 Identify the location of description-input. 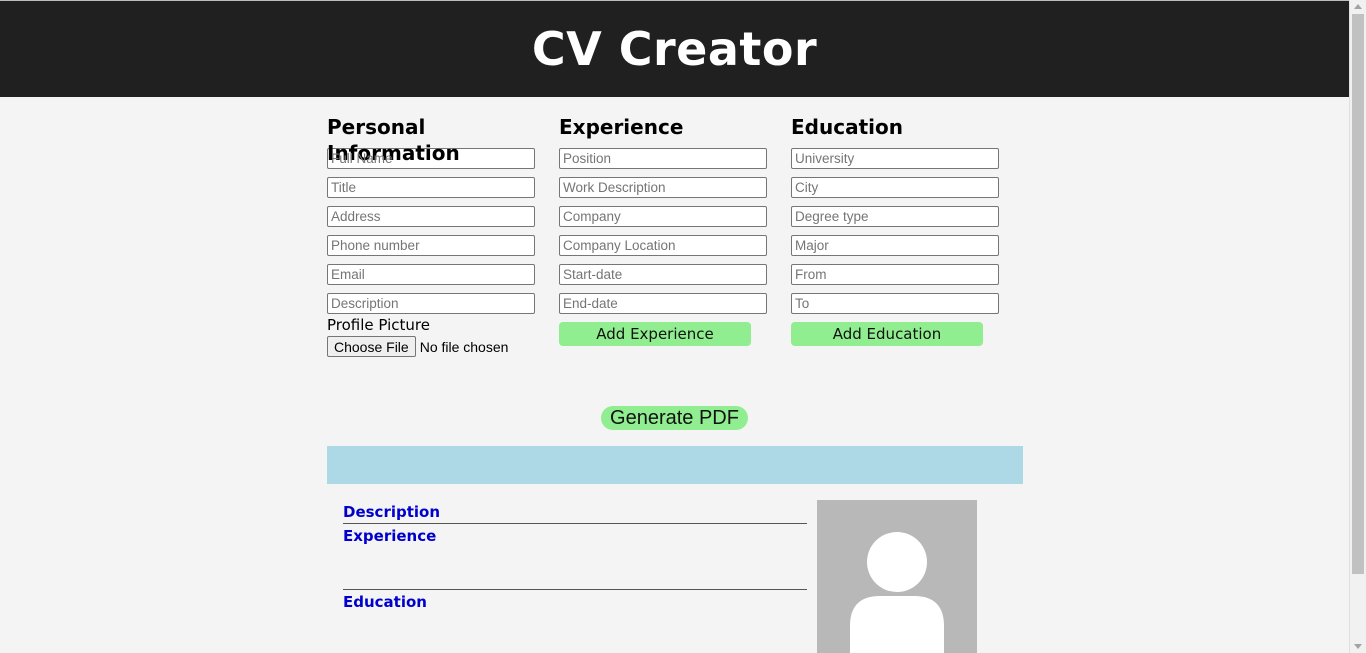
(431, 303).